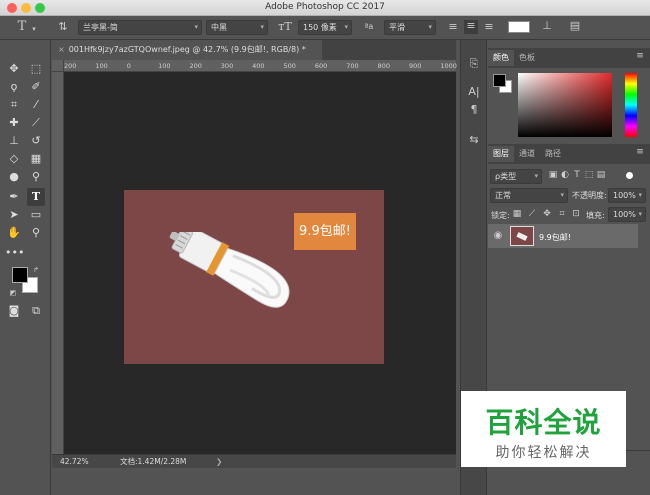  Describe the element at coordinates (474, 92) in the screenshot. I see `character-panel-icon: A|` at that location.